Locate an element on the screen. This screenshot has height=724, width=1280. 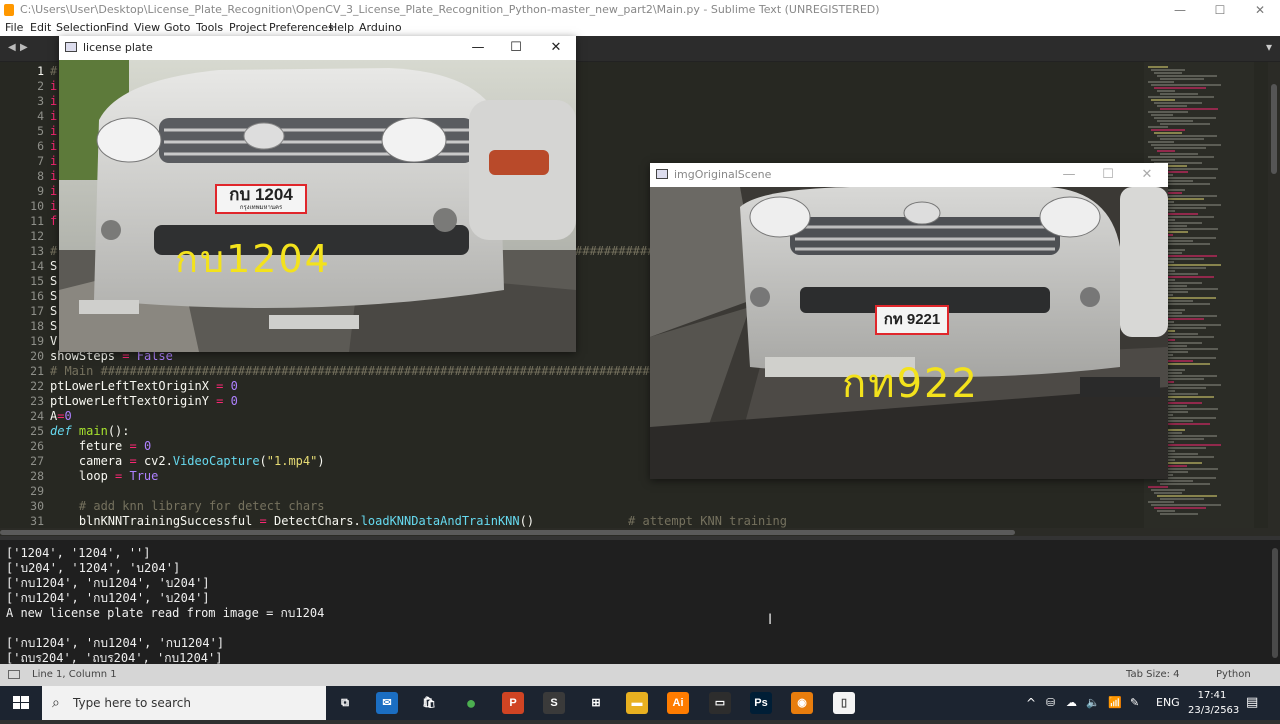
syntax-mode: Python is located at coordinates (1233, 675).